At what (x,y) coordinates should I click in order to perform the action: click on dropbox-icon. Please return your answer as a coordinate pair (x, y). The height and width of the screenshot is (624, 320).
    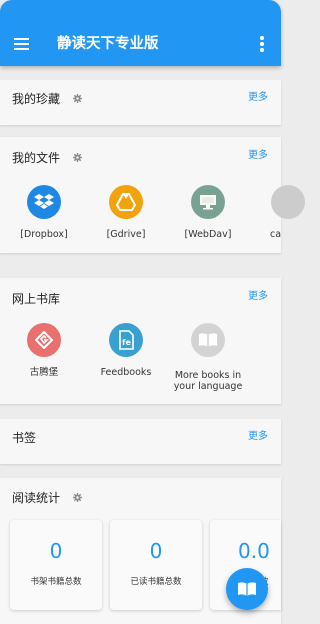
    Looking at the image, I should click on (44, 202).